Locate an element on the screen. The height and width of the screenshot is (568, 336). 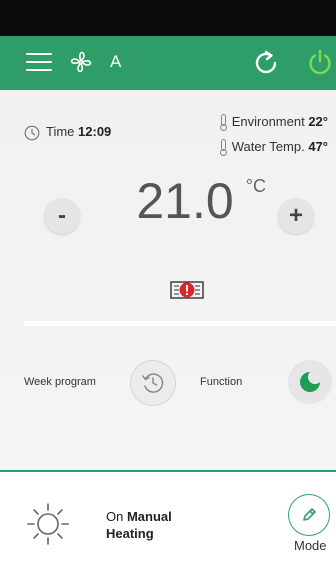
time-display: Time 12:09 is located at coordinates (67, 132).